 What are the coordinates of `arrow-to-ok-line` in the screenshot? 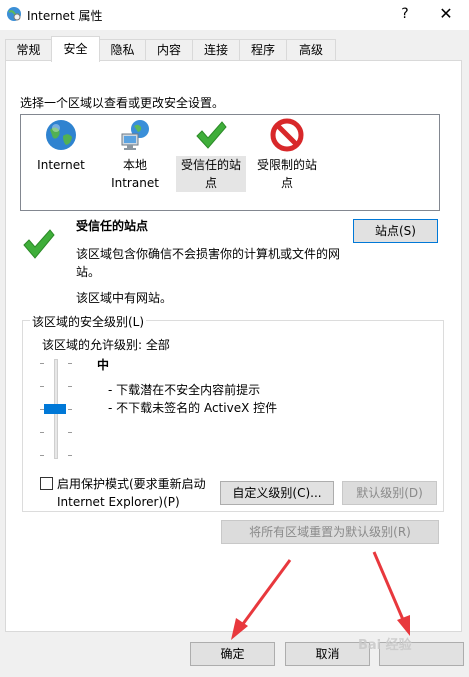 It's located at (265, 594).